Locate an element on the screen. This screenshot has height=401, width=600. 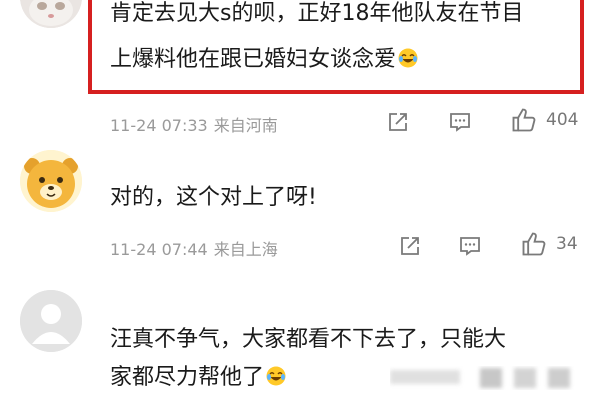
default-user-avatar-icon is located at coordinates (51, 321).